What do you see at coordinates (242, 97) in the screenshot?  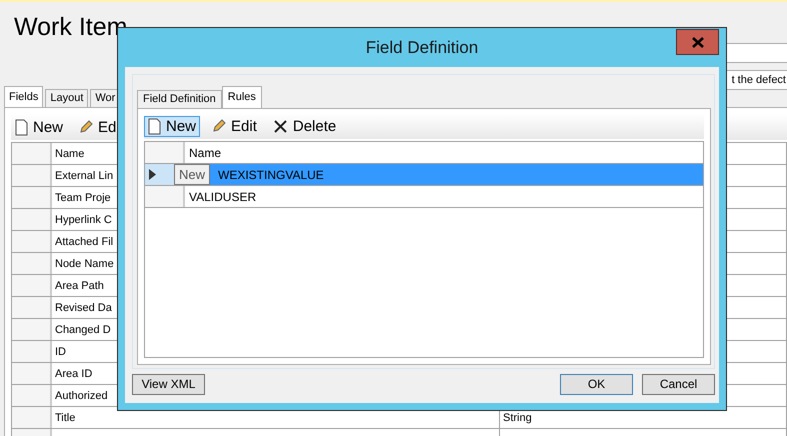 I see `tab: Rules` at bounding box center [242, 97].